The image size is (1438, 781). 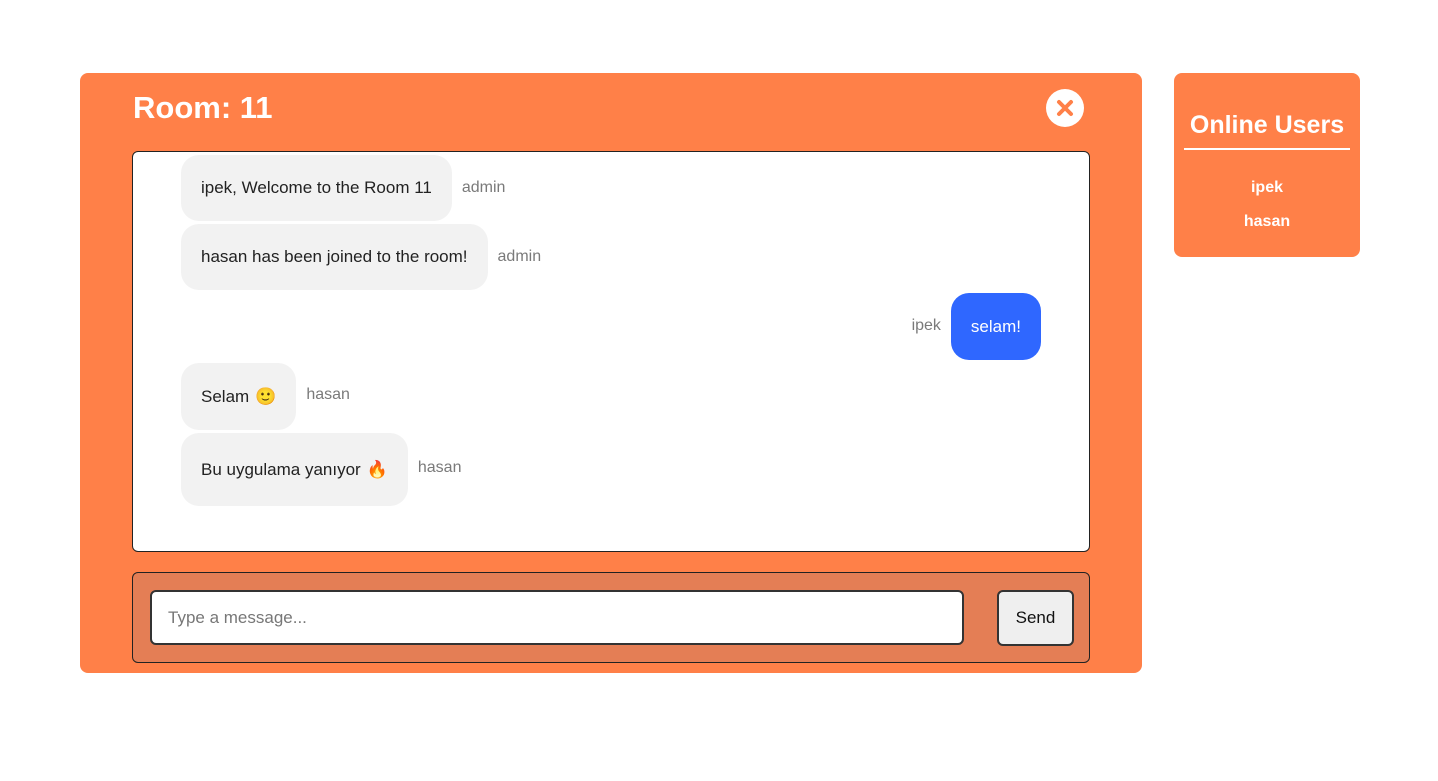 I want to click on message-bubble-own: selam!, so click(x=995, y=326).